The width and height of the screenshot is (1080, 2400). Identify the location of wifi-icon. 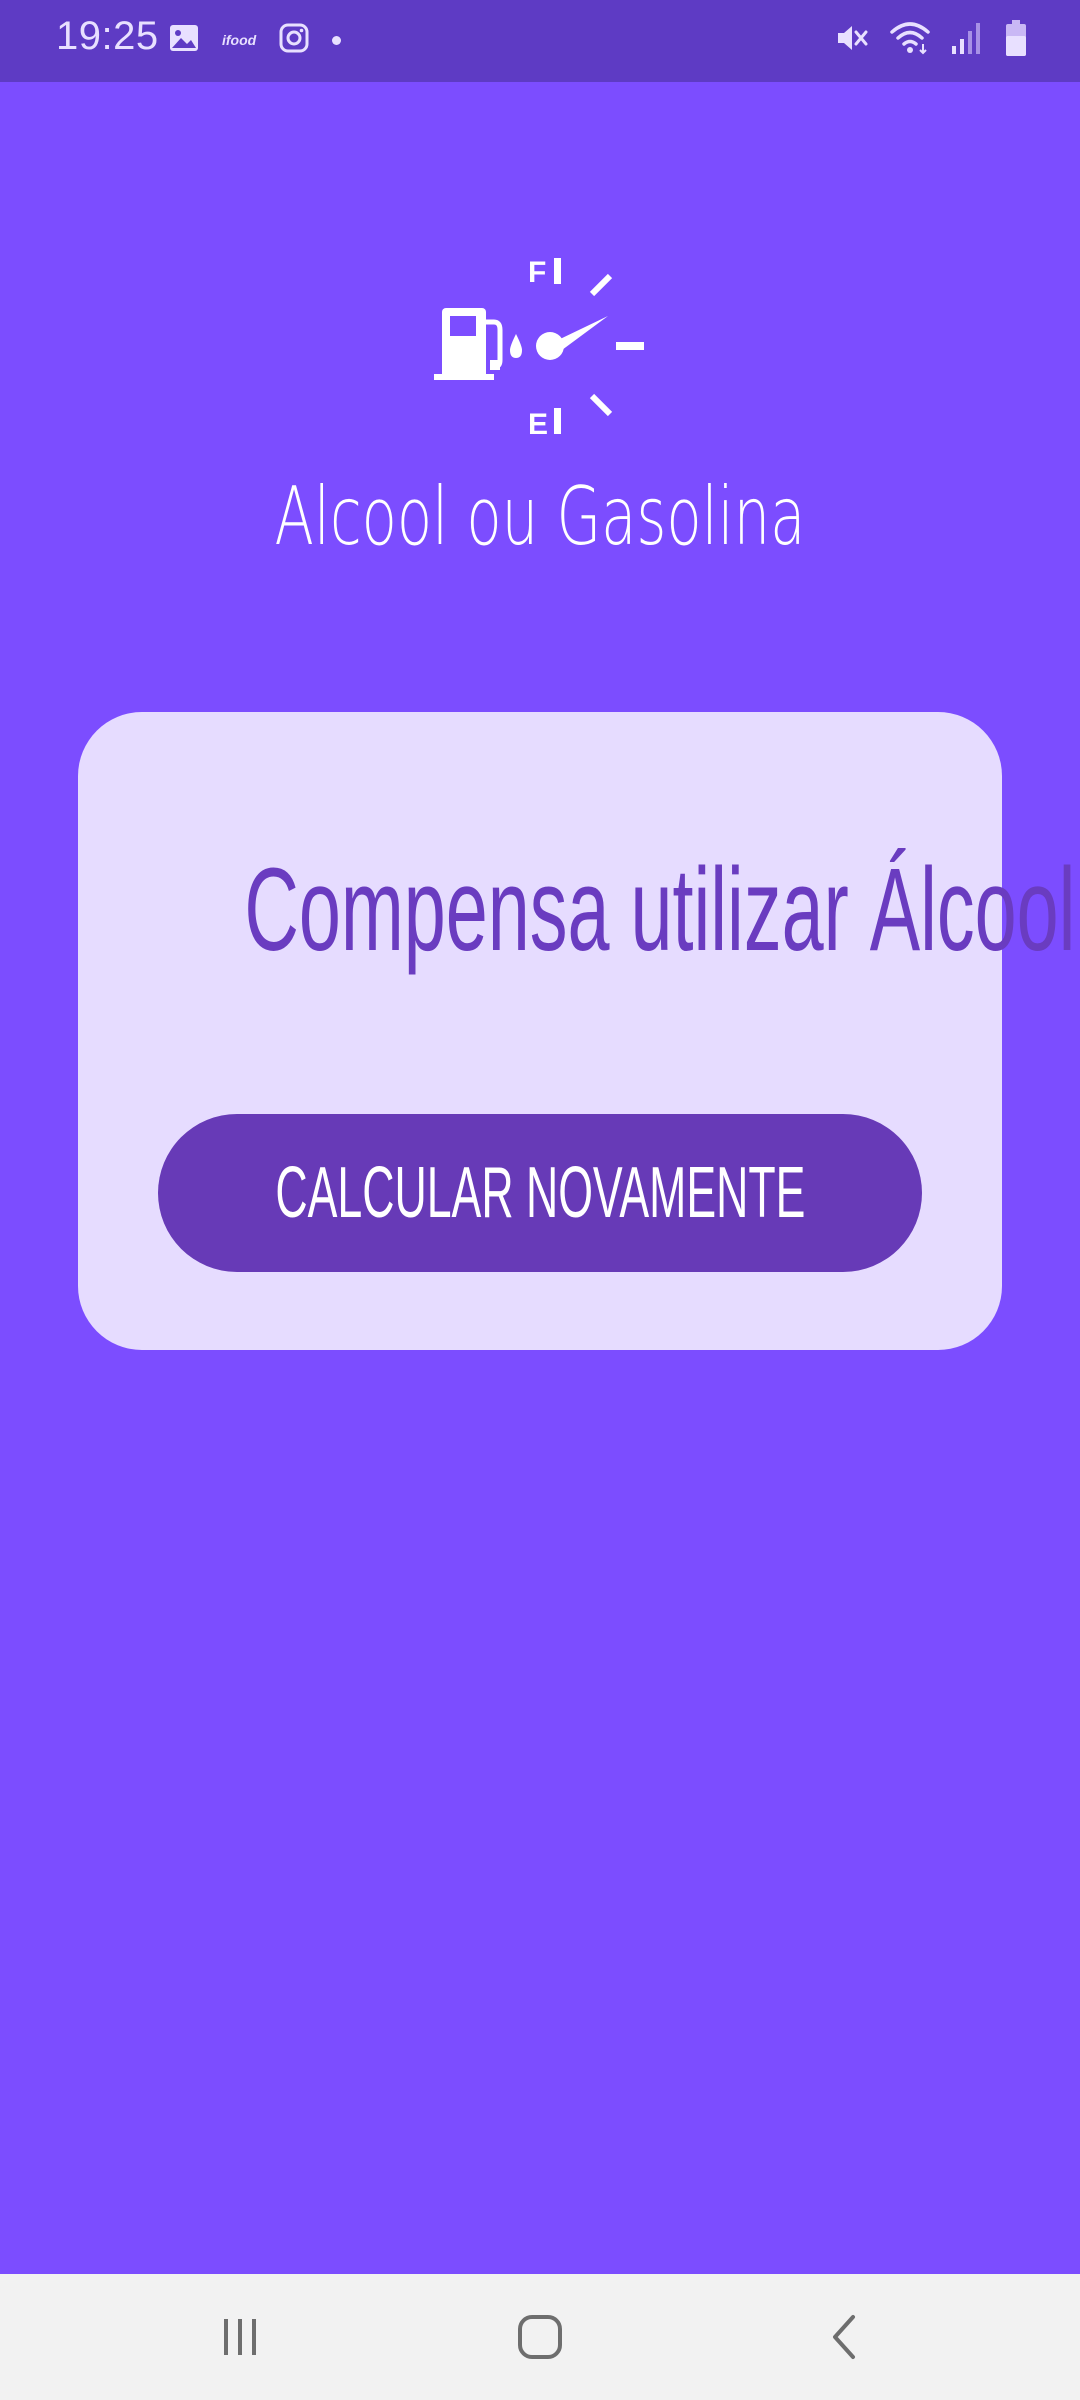
(910, 40).